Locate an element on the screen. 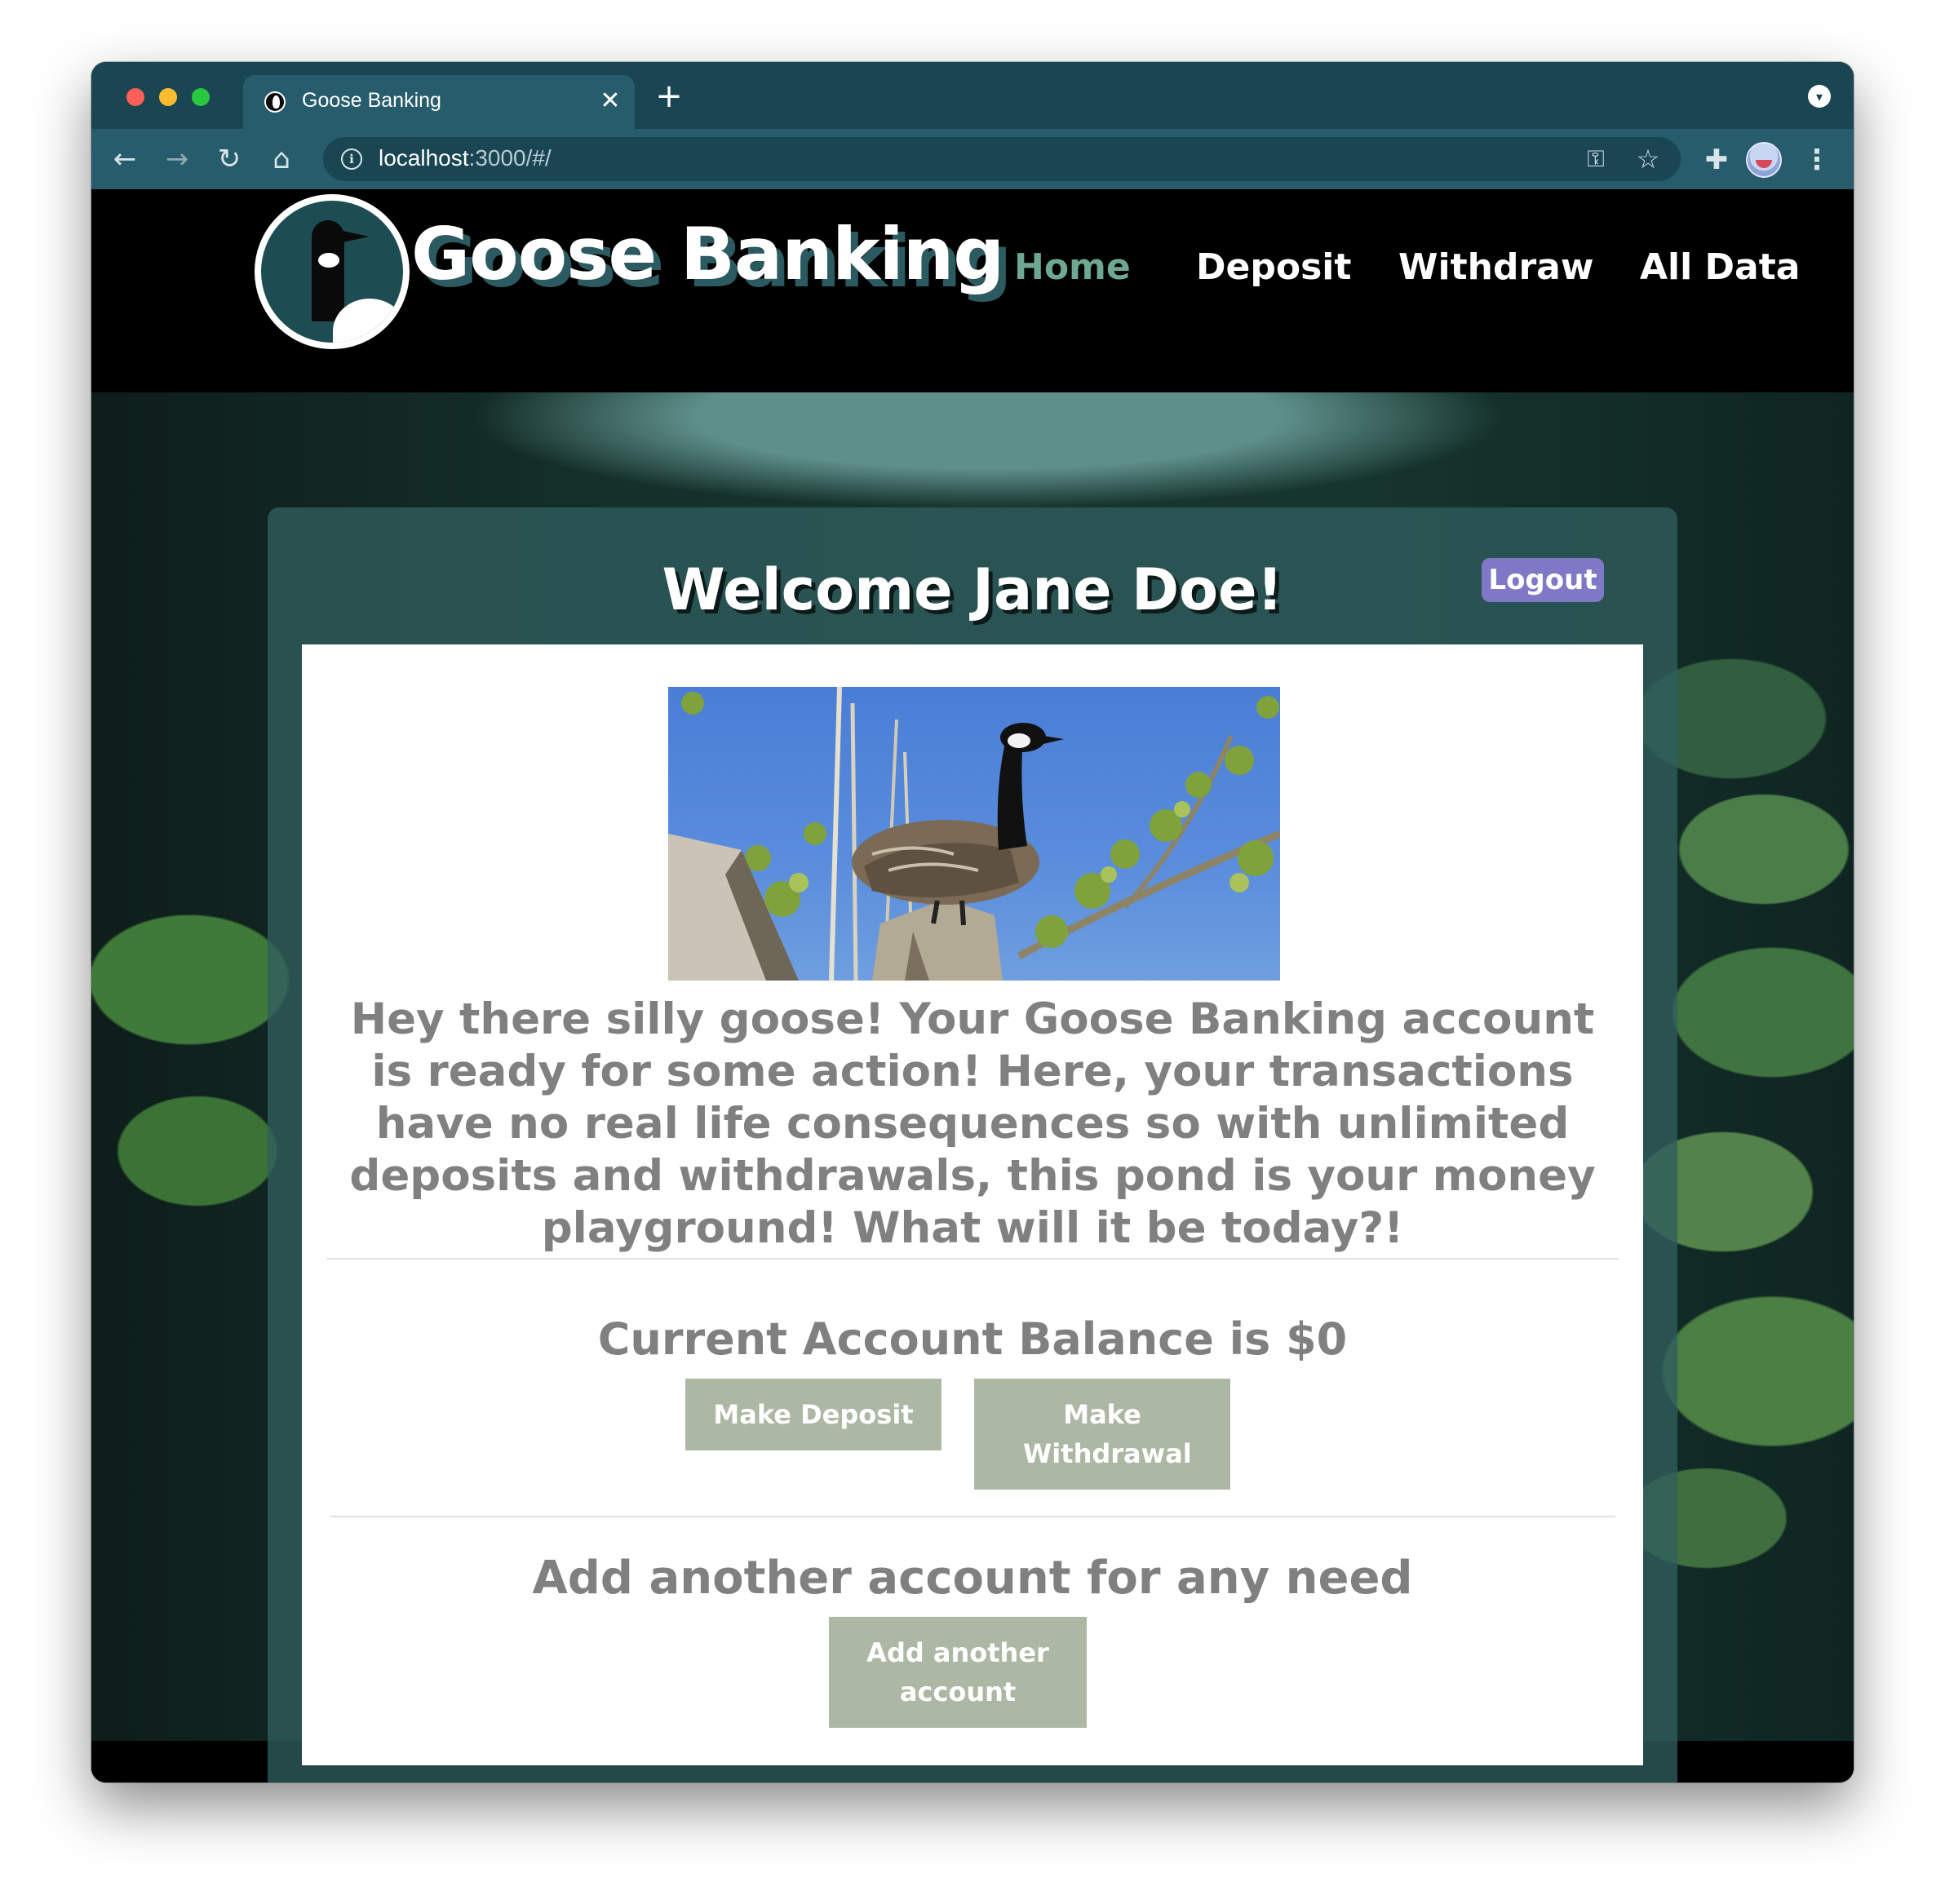 The image size is (1945, 1904). close-tab-icon: ✕ is located at coordinates (610, 101).